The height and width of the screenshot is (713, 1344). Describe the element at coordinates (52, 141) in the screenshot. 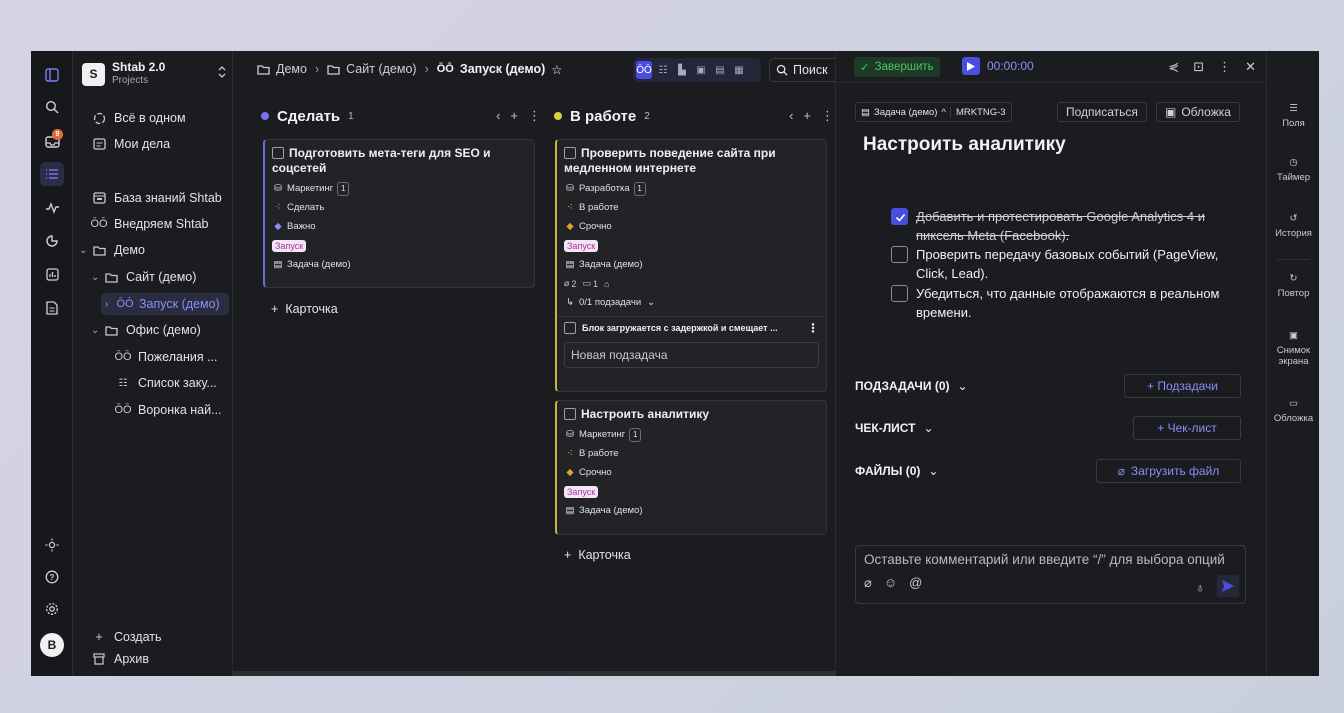

I see `inbox-icon: 9` at that location.